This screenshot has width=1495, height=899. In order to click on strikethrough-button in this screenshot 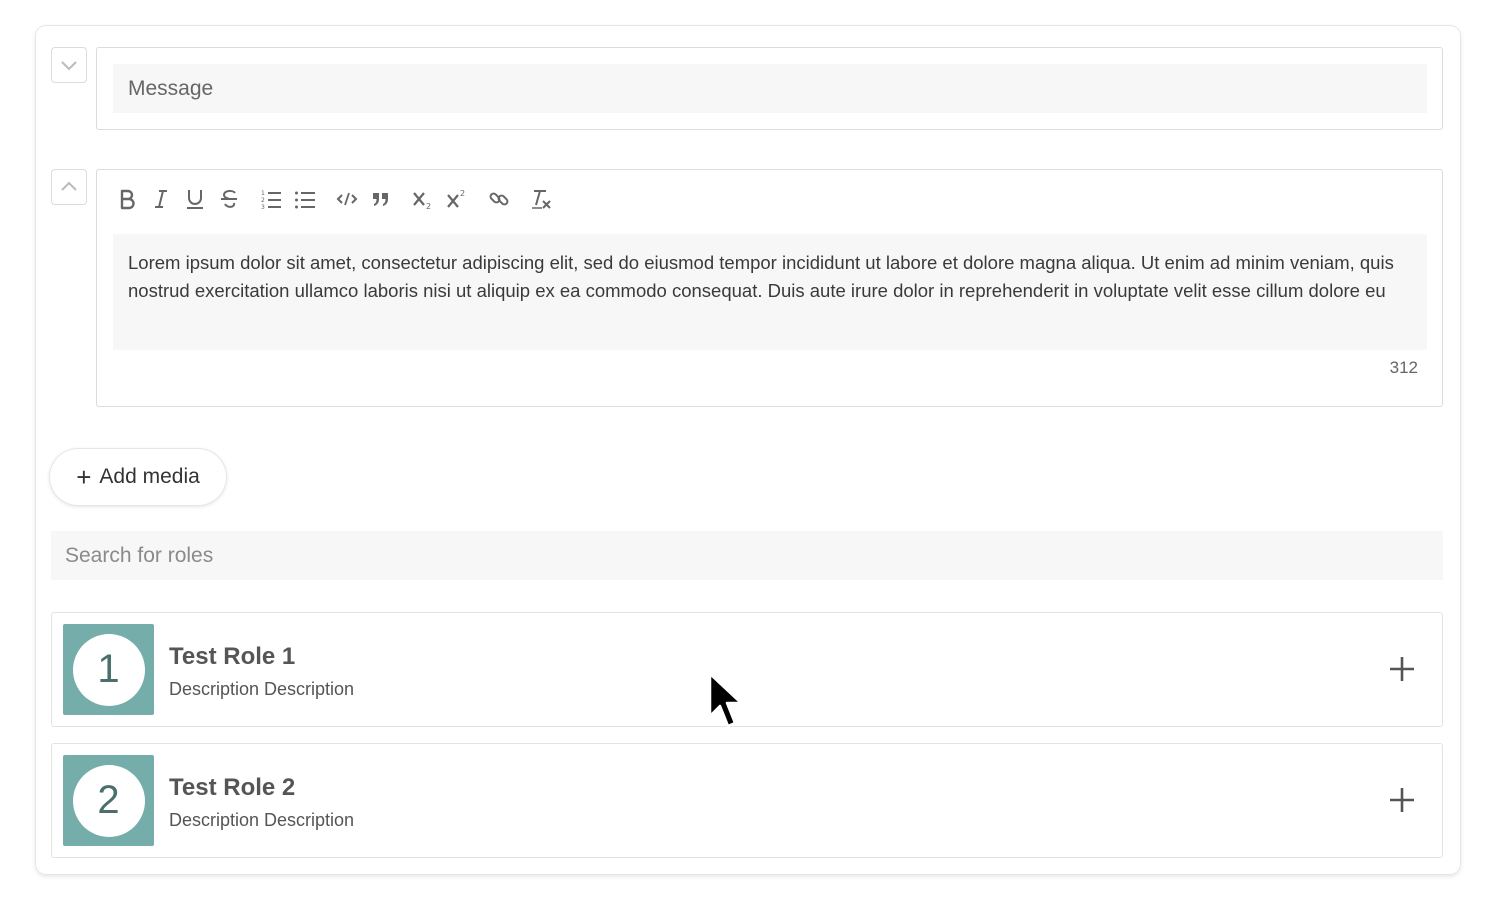, I will do `click(229, 199)`.